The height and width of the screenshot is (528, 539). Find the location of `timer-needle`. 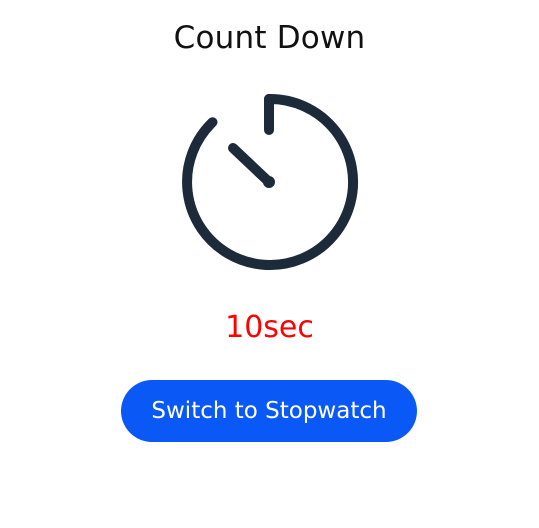

timer-needle is located at coordinates (251, 165).